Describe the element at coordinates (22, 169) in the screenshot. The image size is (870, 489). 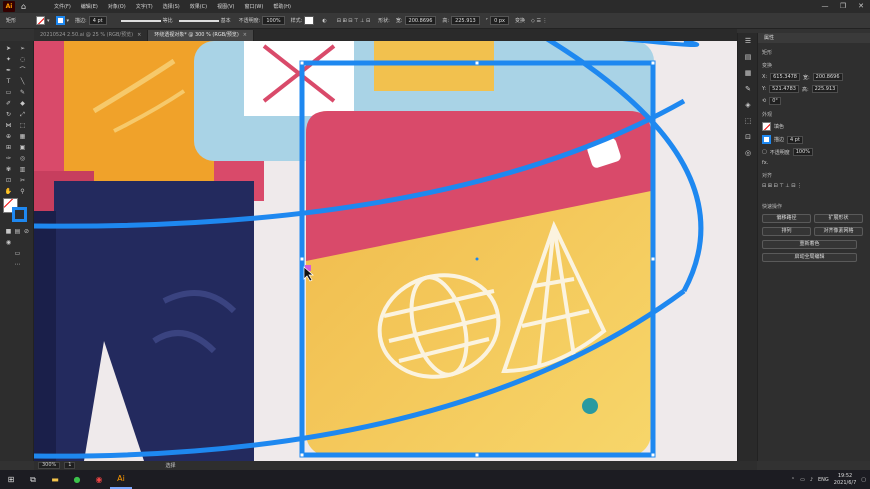
I see `graph-tool-icon: ▥` at that location.